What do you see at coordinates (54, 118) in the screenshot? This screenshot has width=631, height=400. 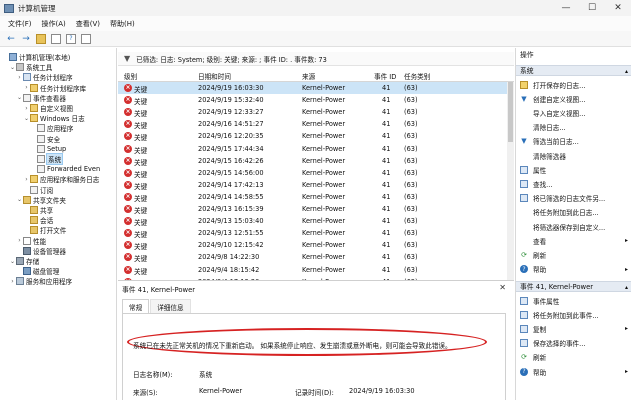 I see `tree-item: ⌄ Windows 日志` at bounding box center [54, 118].